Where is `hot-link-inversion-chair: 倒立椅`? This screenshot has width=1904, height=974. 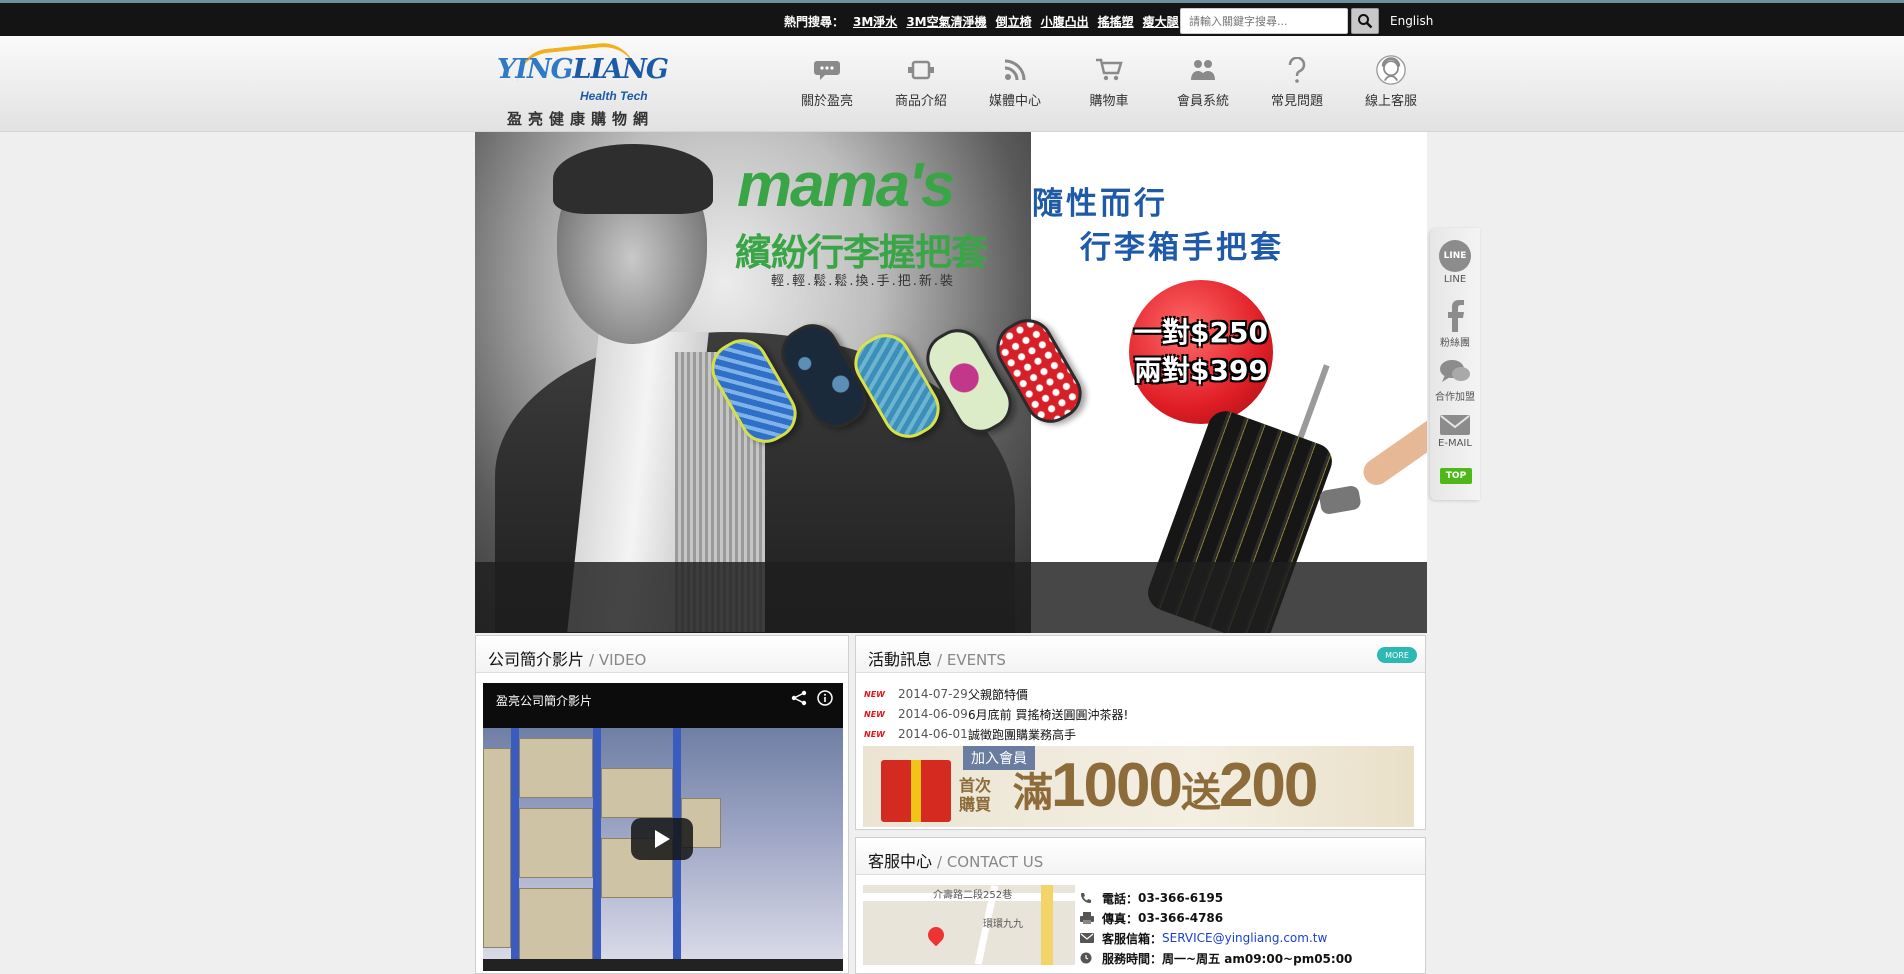 hot-link-inversion-chair: 倒立椅 is located at coordinates (1014, 21).